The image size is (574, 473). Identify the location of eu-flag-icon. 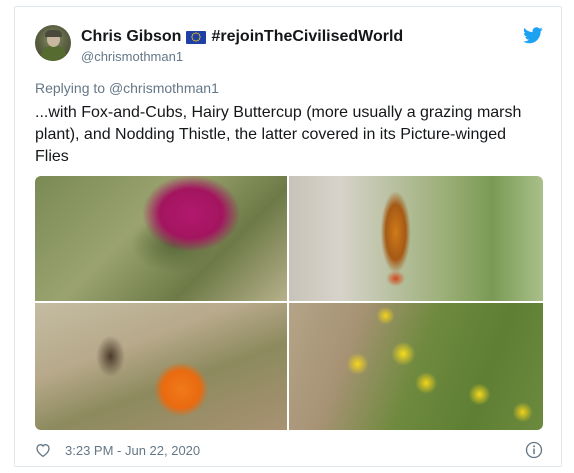
(196, 37).